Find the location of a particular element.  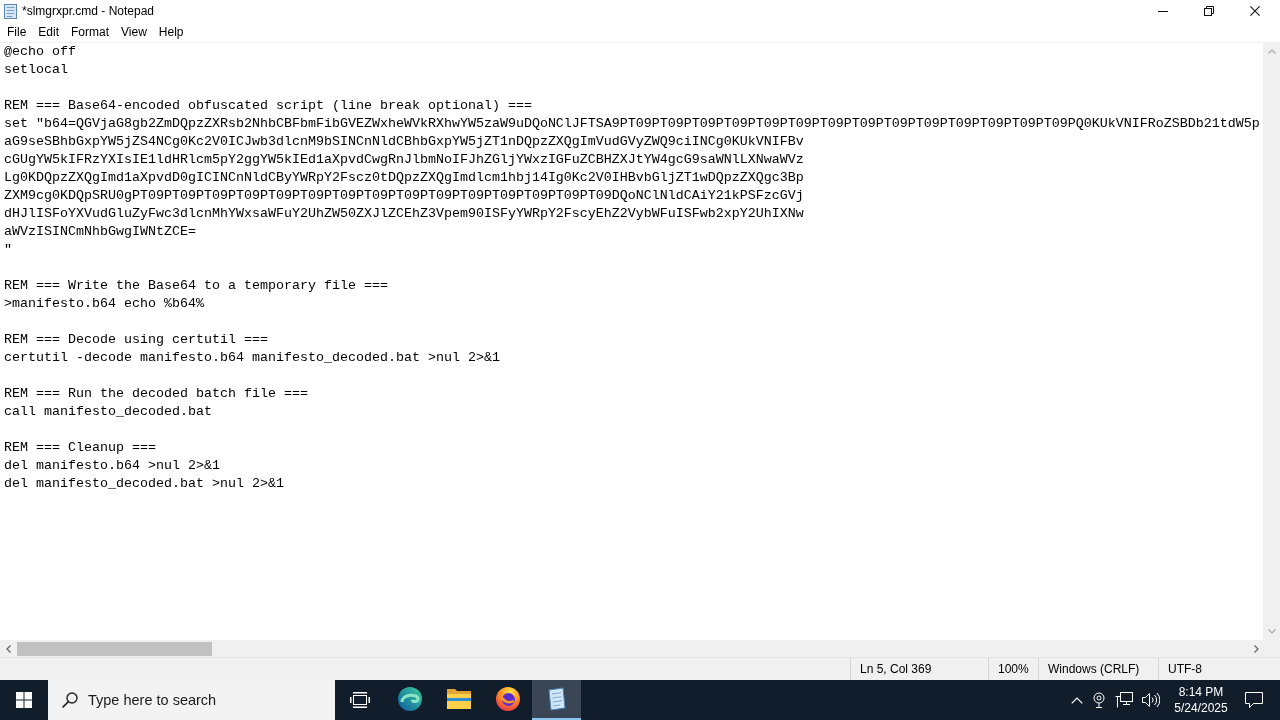

code-line: " is located at coordinates (8, 250).